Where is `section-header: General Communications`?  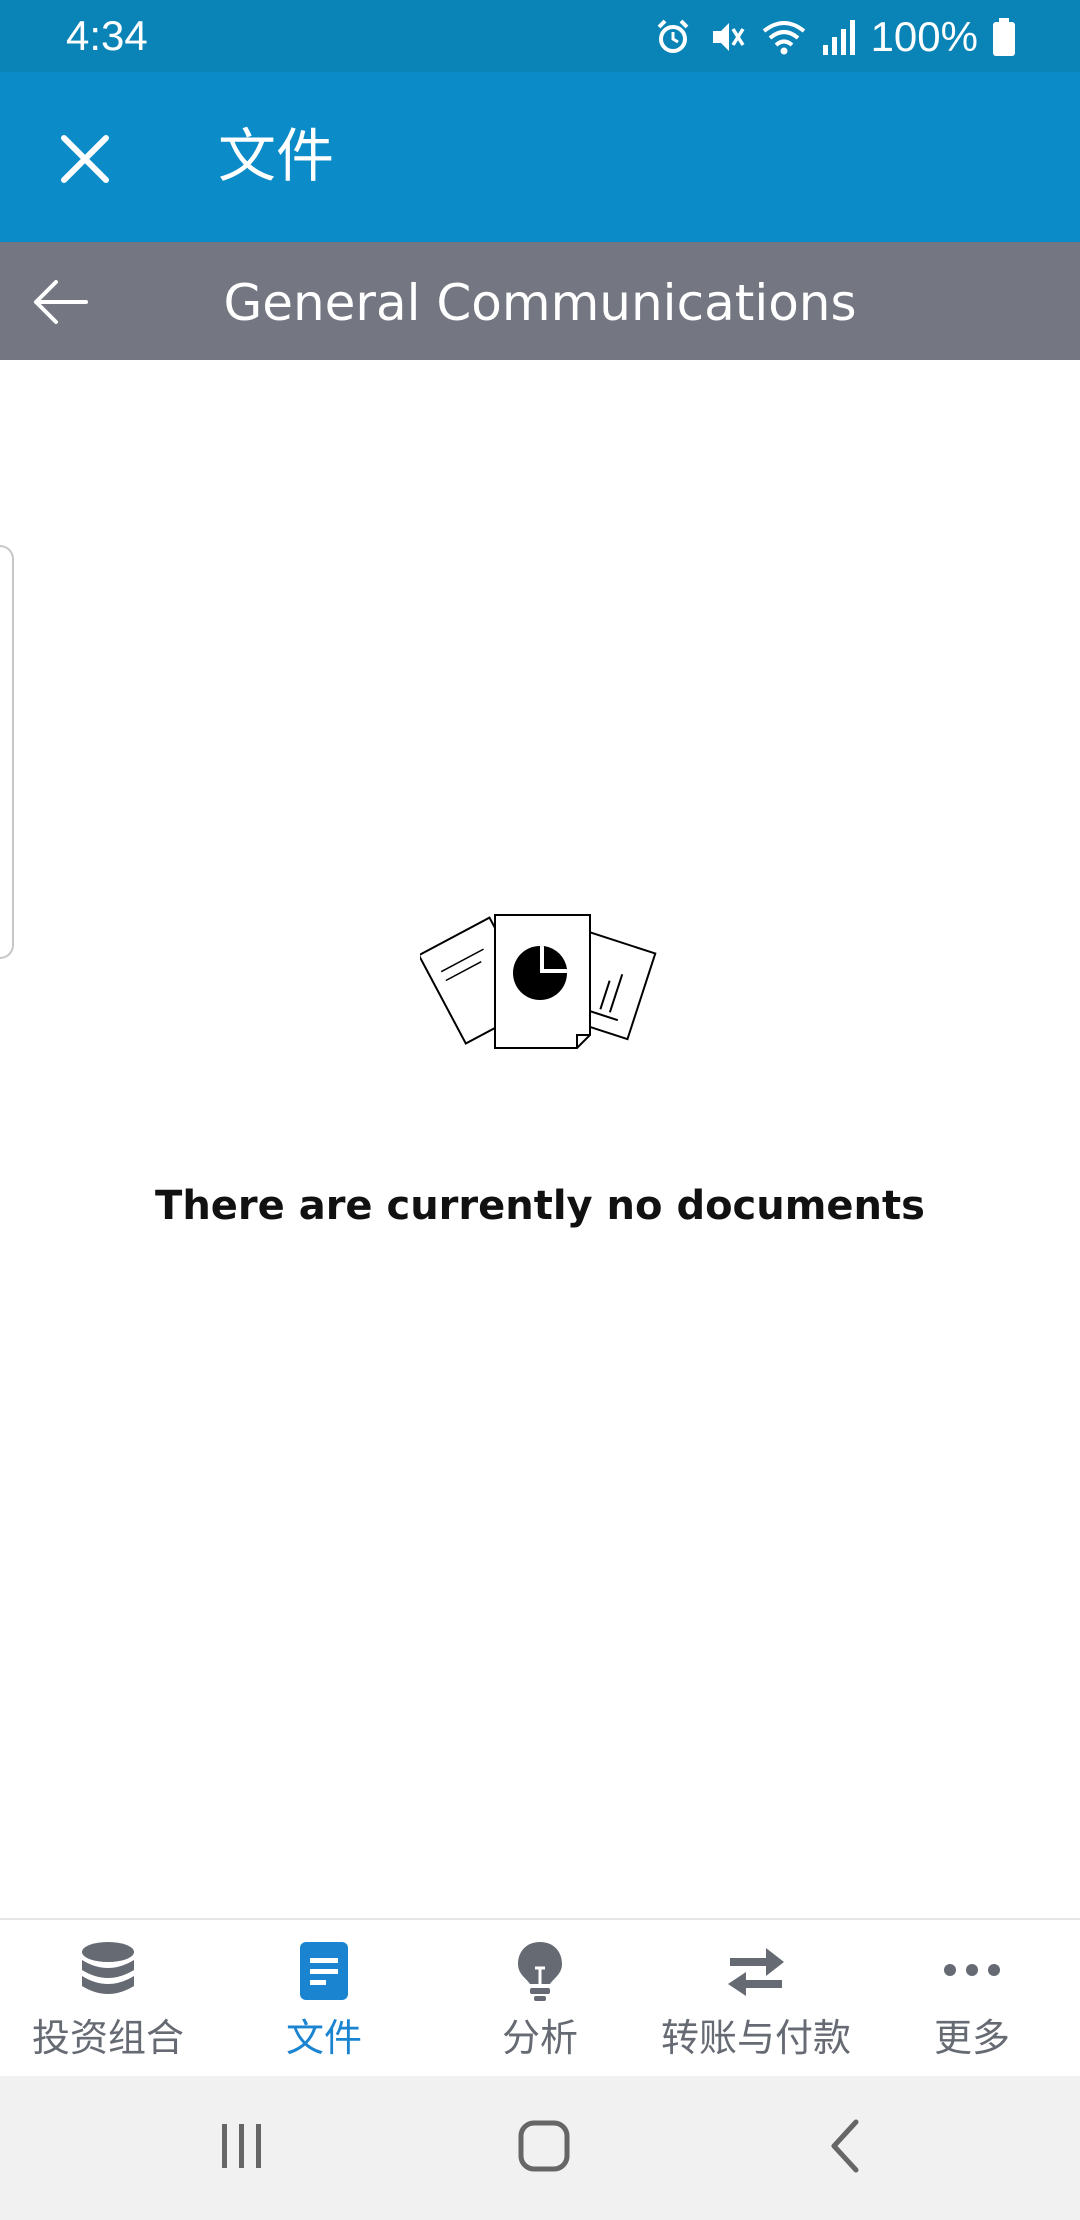
section-header: General Communications is located at coordinates (540, 301).